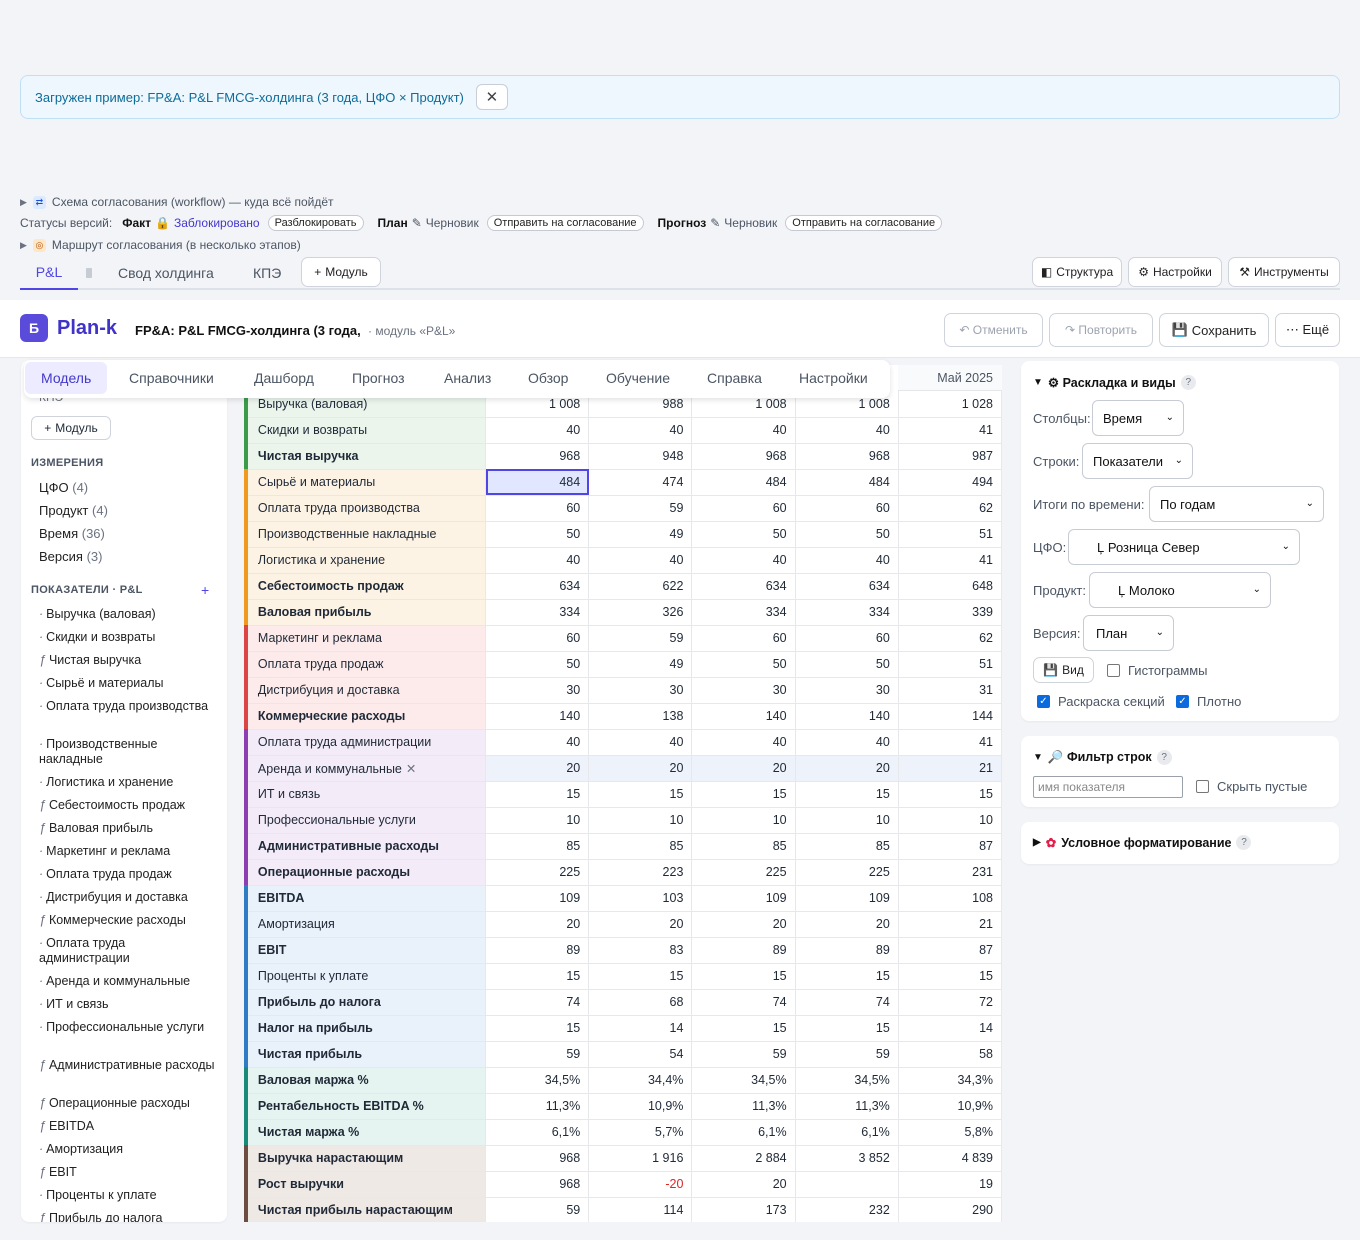 This screenshot has width=1360, height=1240. Describe the element at coordinates (378, 378) in the screenshot. I see `menu-forecast: Прогноз` at that location.